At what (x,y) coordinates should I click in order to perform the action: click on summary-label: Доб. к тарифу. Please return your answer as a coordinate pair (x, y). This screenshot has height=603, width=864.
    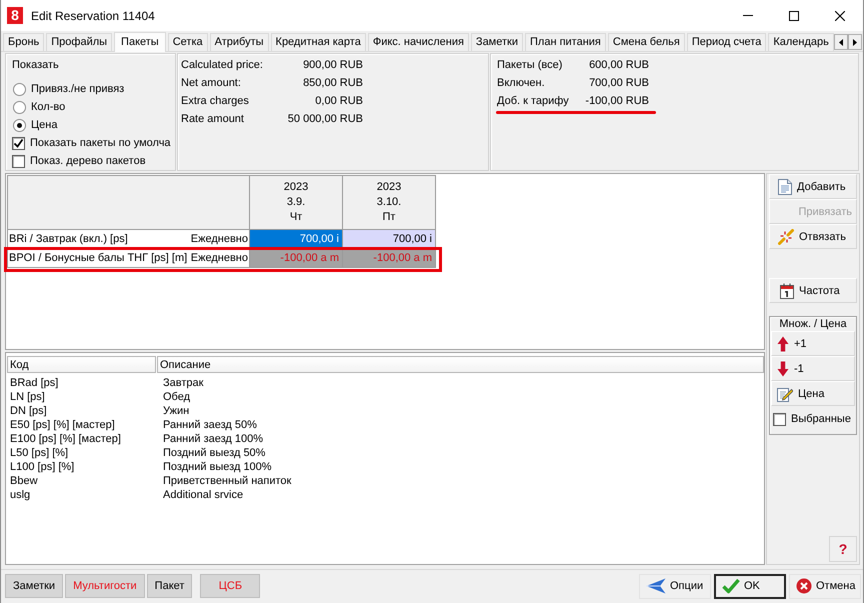
    Looking at the image, I should click on (533, 101).